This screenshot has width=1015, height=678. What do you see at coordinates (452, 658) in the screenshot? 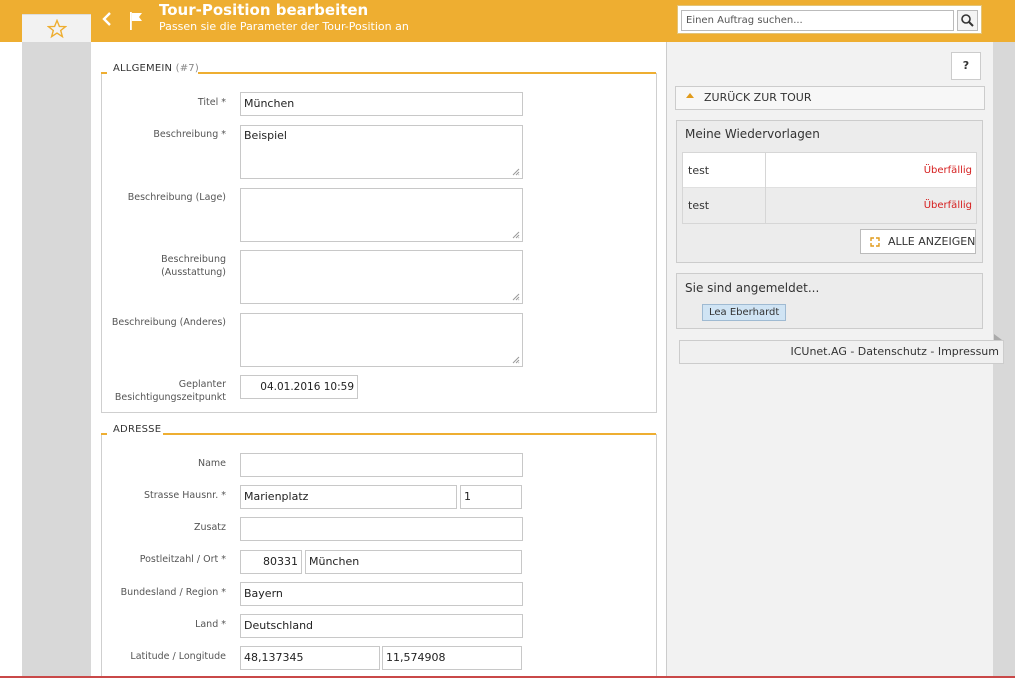
I see `longitude-field: 11,574908` at bounding box center [452, 658].